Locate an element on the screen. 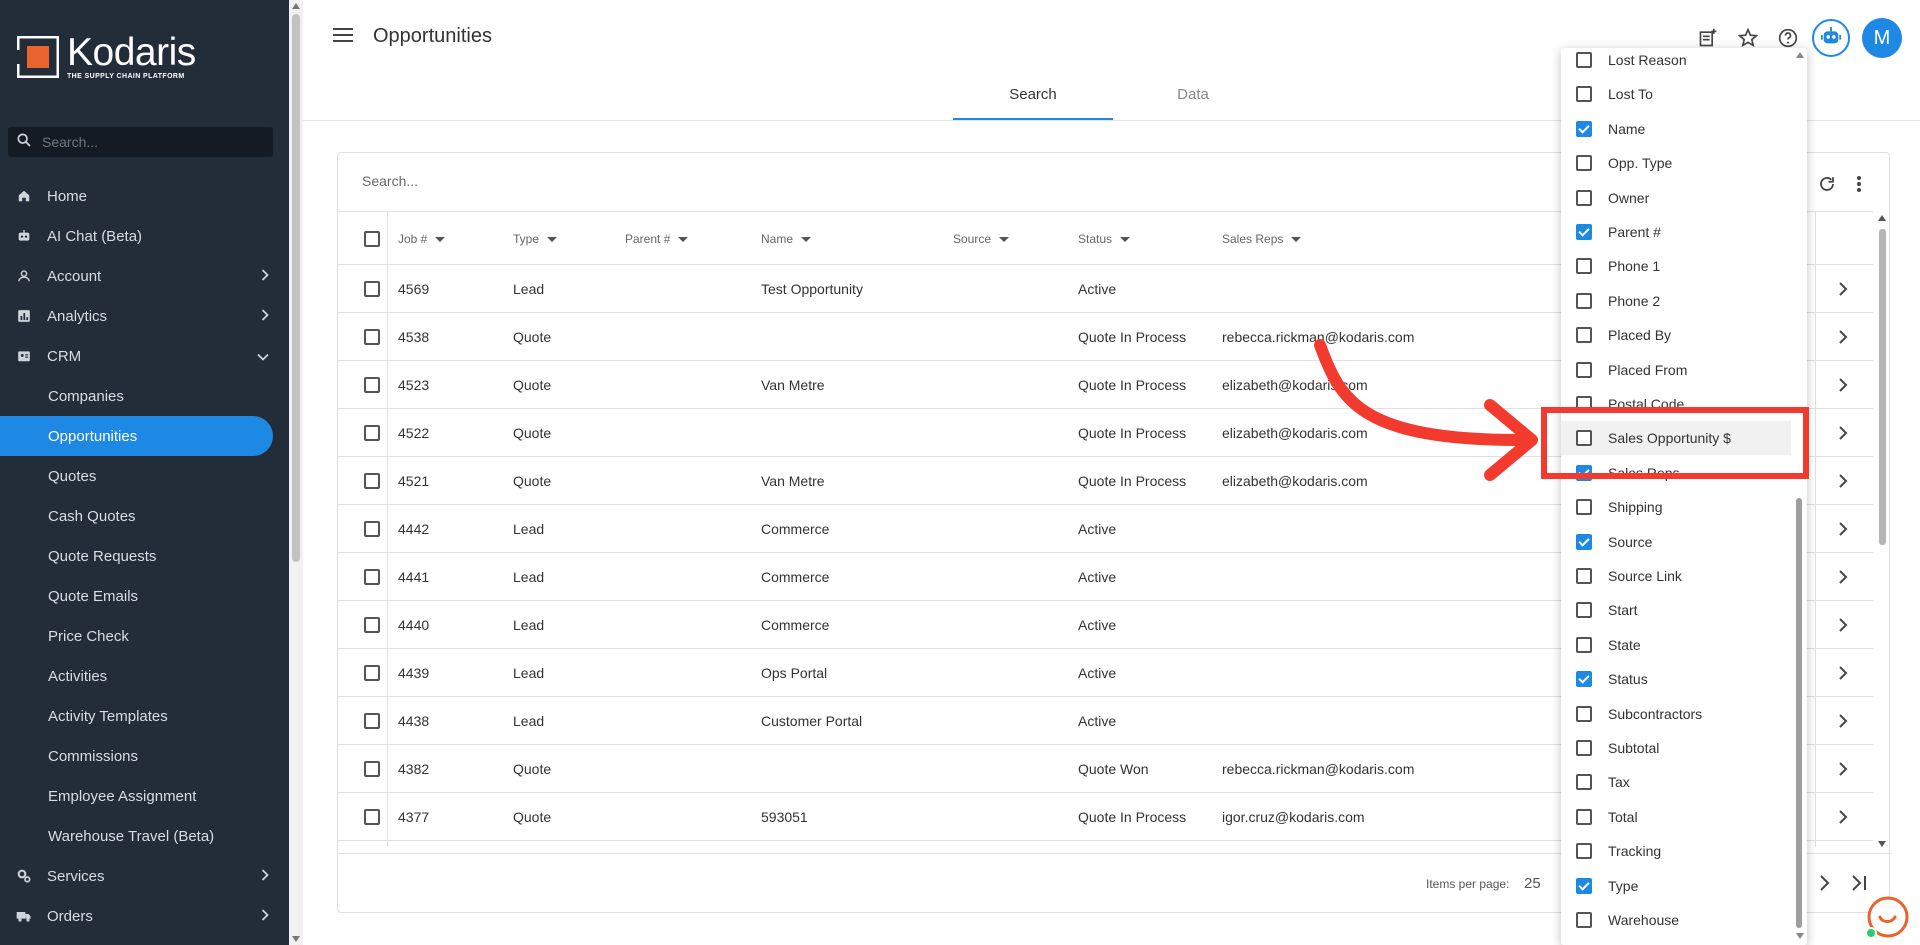 The width and height of the screenshot is (1920, 945). sidebar-scroll-thumb is located at coordinates (296, 288).